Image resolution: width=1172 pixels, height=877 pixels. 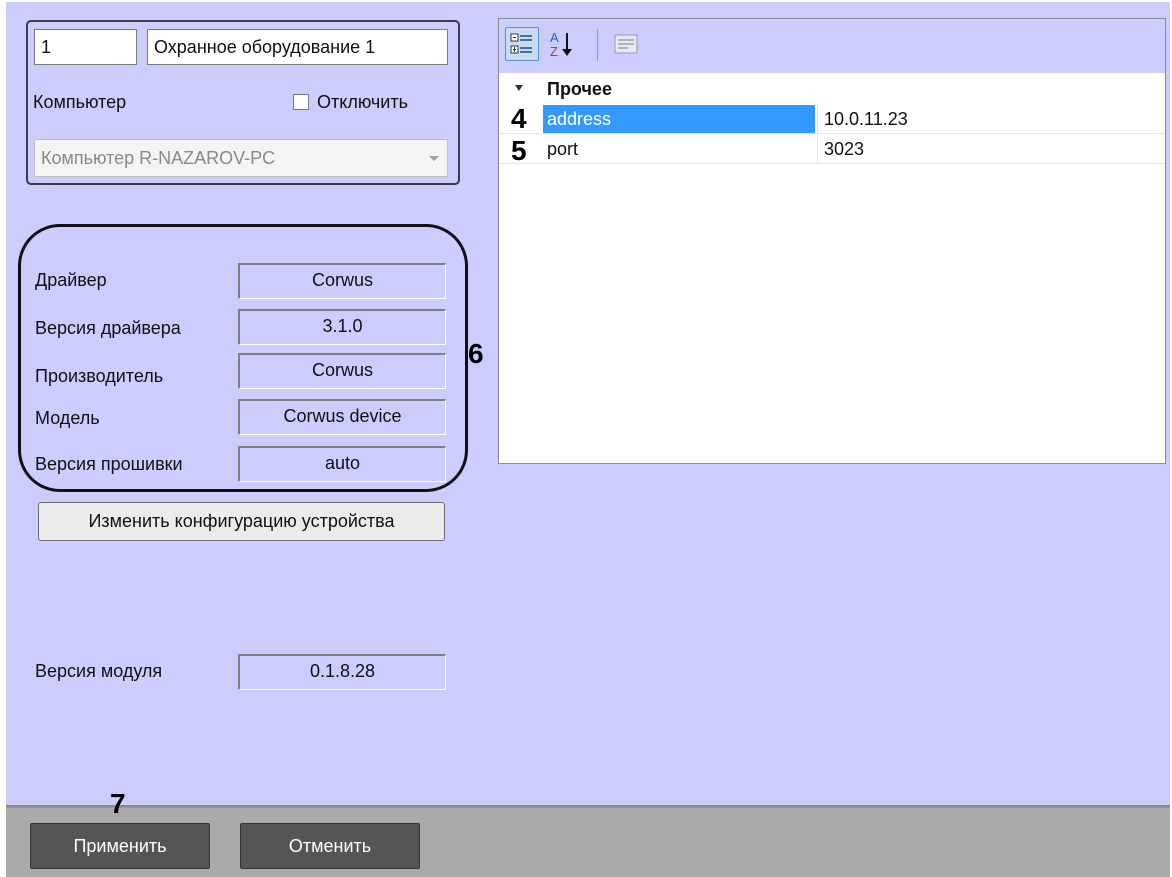 What do you see at coordinates (342, 371) in the screenshot?
I see `manufacturer-value: Corwus` at bounding box center [342, 371].